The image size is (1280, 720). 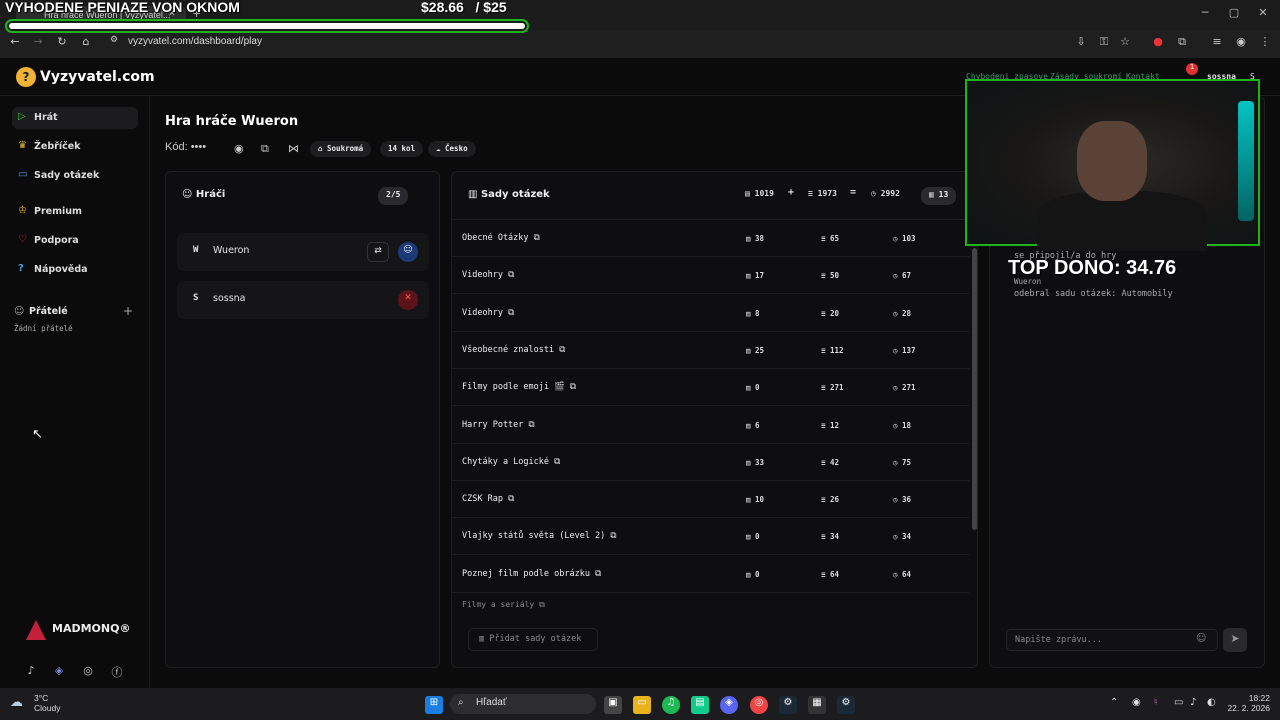 I want to click on player-row: S sossna ✕, so click(x=303, y=300).